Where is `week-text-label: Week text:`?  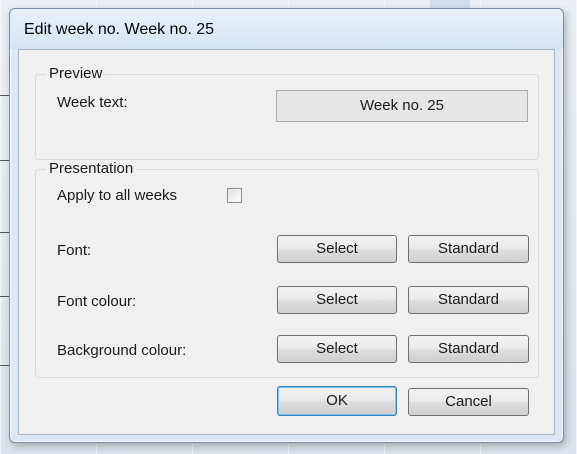
week-text-label: Week text: is located at coordinates (92, 102).